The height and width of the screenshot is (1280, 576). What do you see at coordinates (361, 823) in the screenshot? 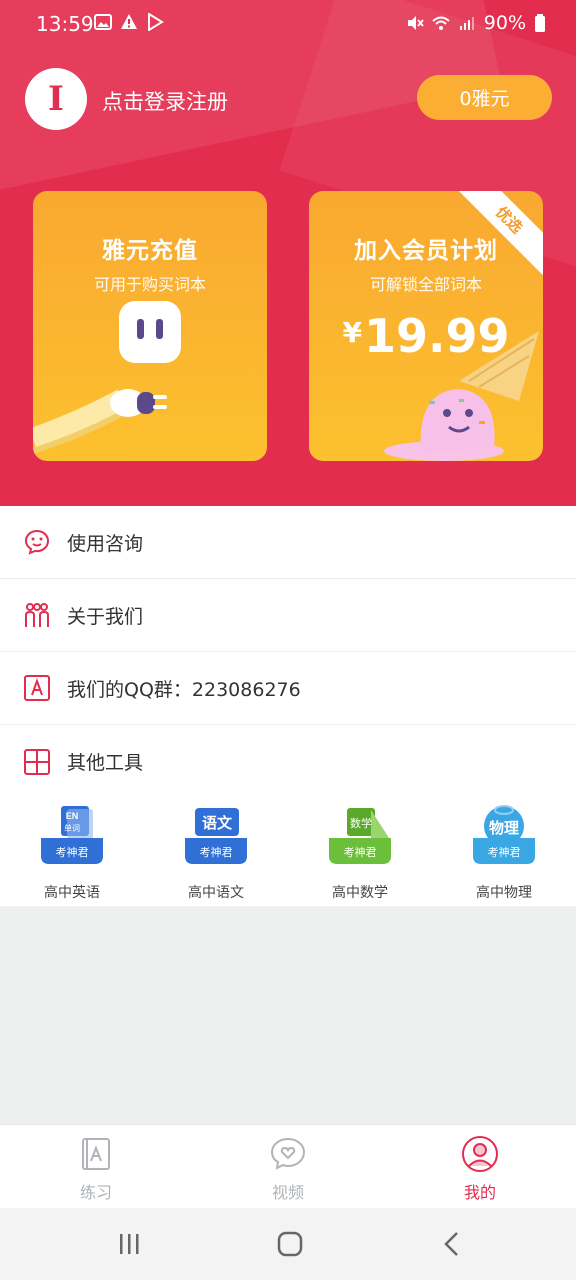
I see `math-logo-top: 数学` at bounding box center [361, 823].